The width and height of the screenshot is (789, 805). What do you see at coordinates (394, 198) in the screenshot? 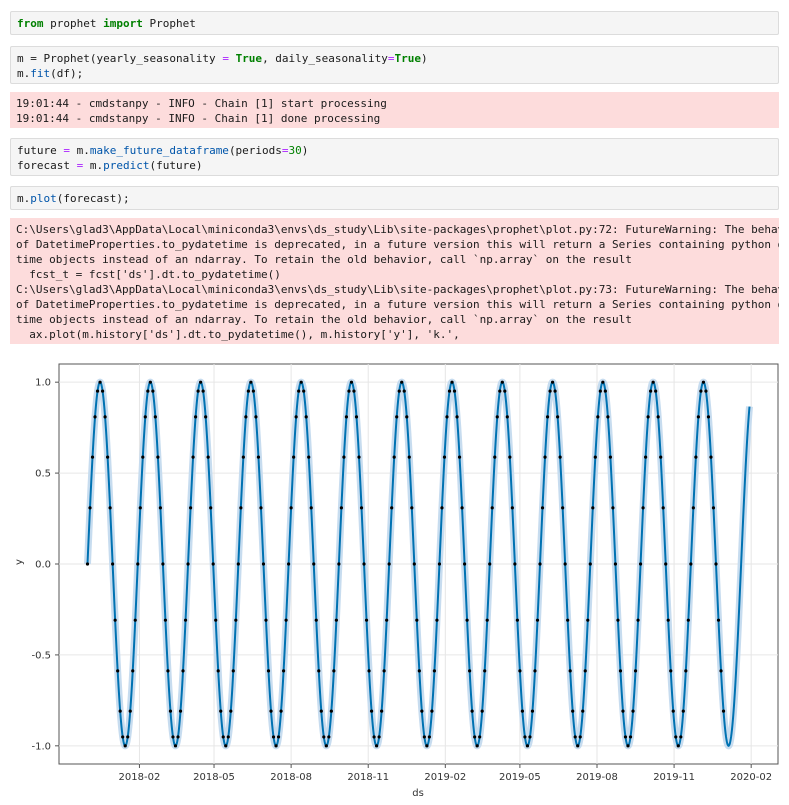
I see `code-cell-plot: m.plot(forecast);` at bounding box center [394, 198].